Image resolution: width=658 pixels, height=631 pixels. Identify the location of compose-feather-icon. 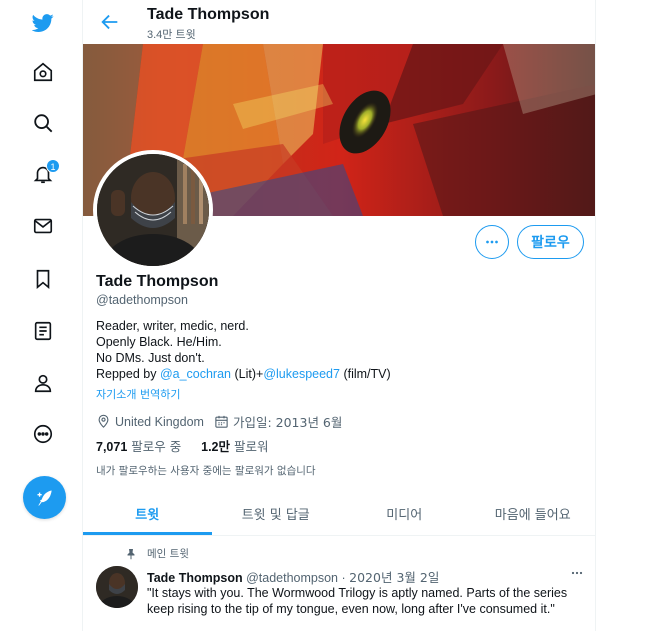
(44, 497).